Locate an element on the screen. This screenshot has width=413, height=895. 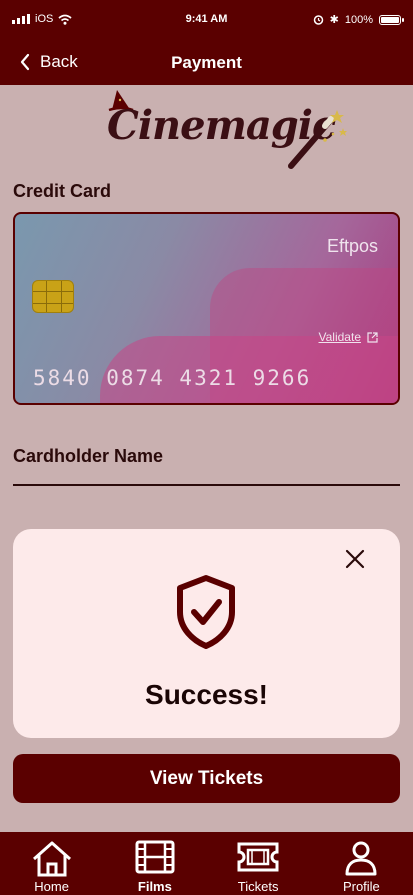
tab-label: Films is located at coordinates (154, 886).